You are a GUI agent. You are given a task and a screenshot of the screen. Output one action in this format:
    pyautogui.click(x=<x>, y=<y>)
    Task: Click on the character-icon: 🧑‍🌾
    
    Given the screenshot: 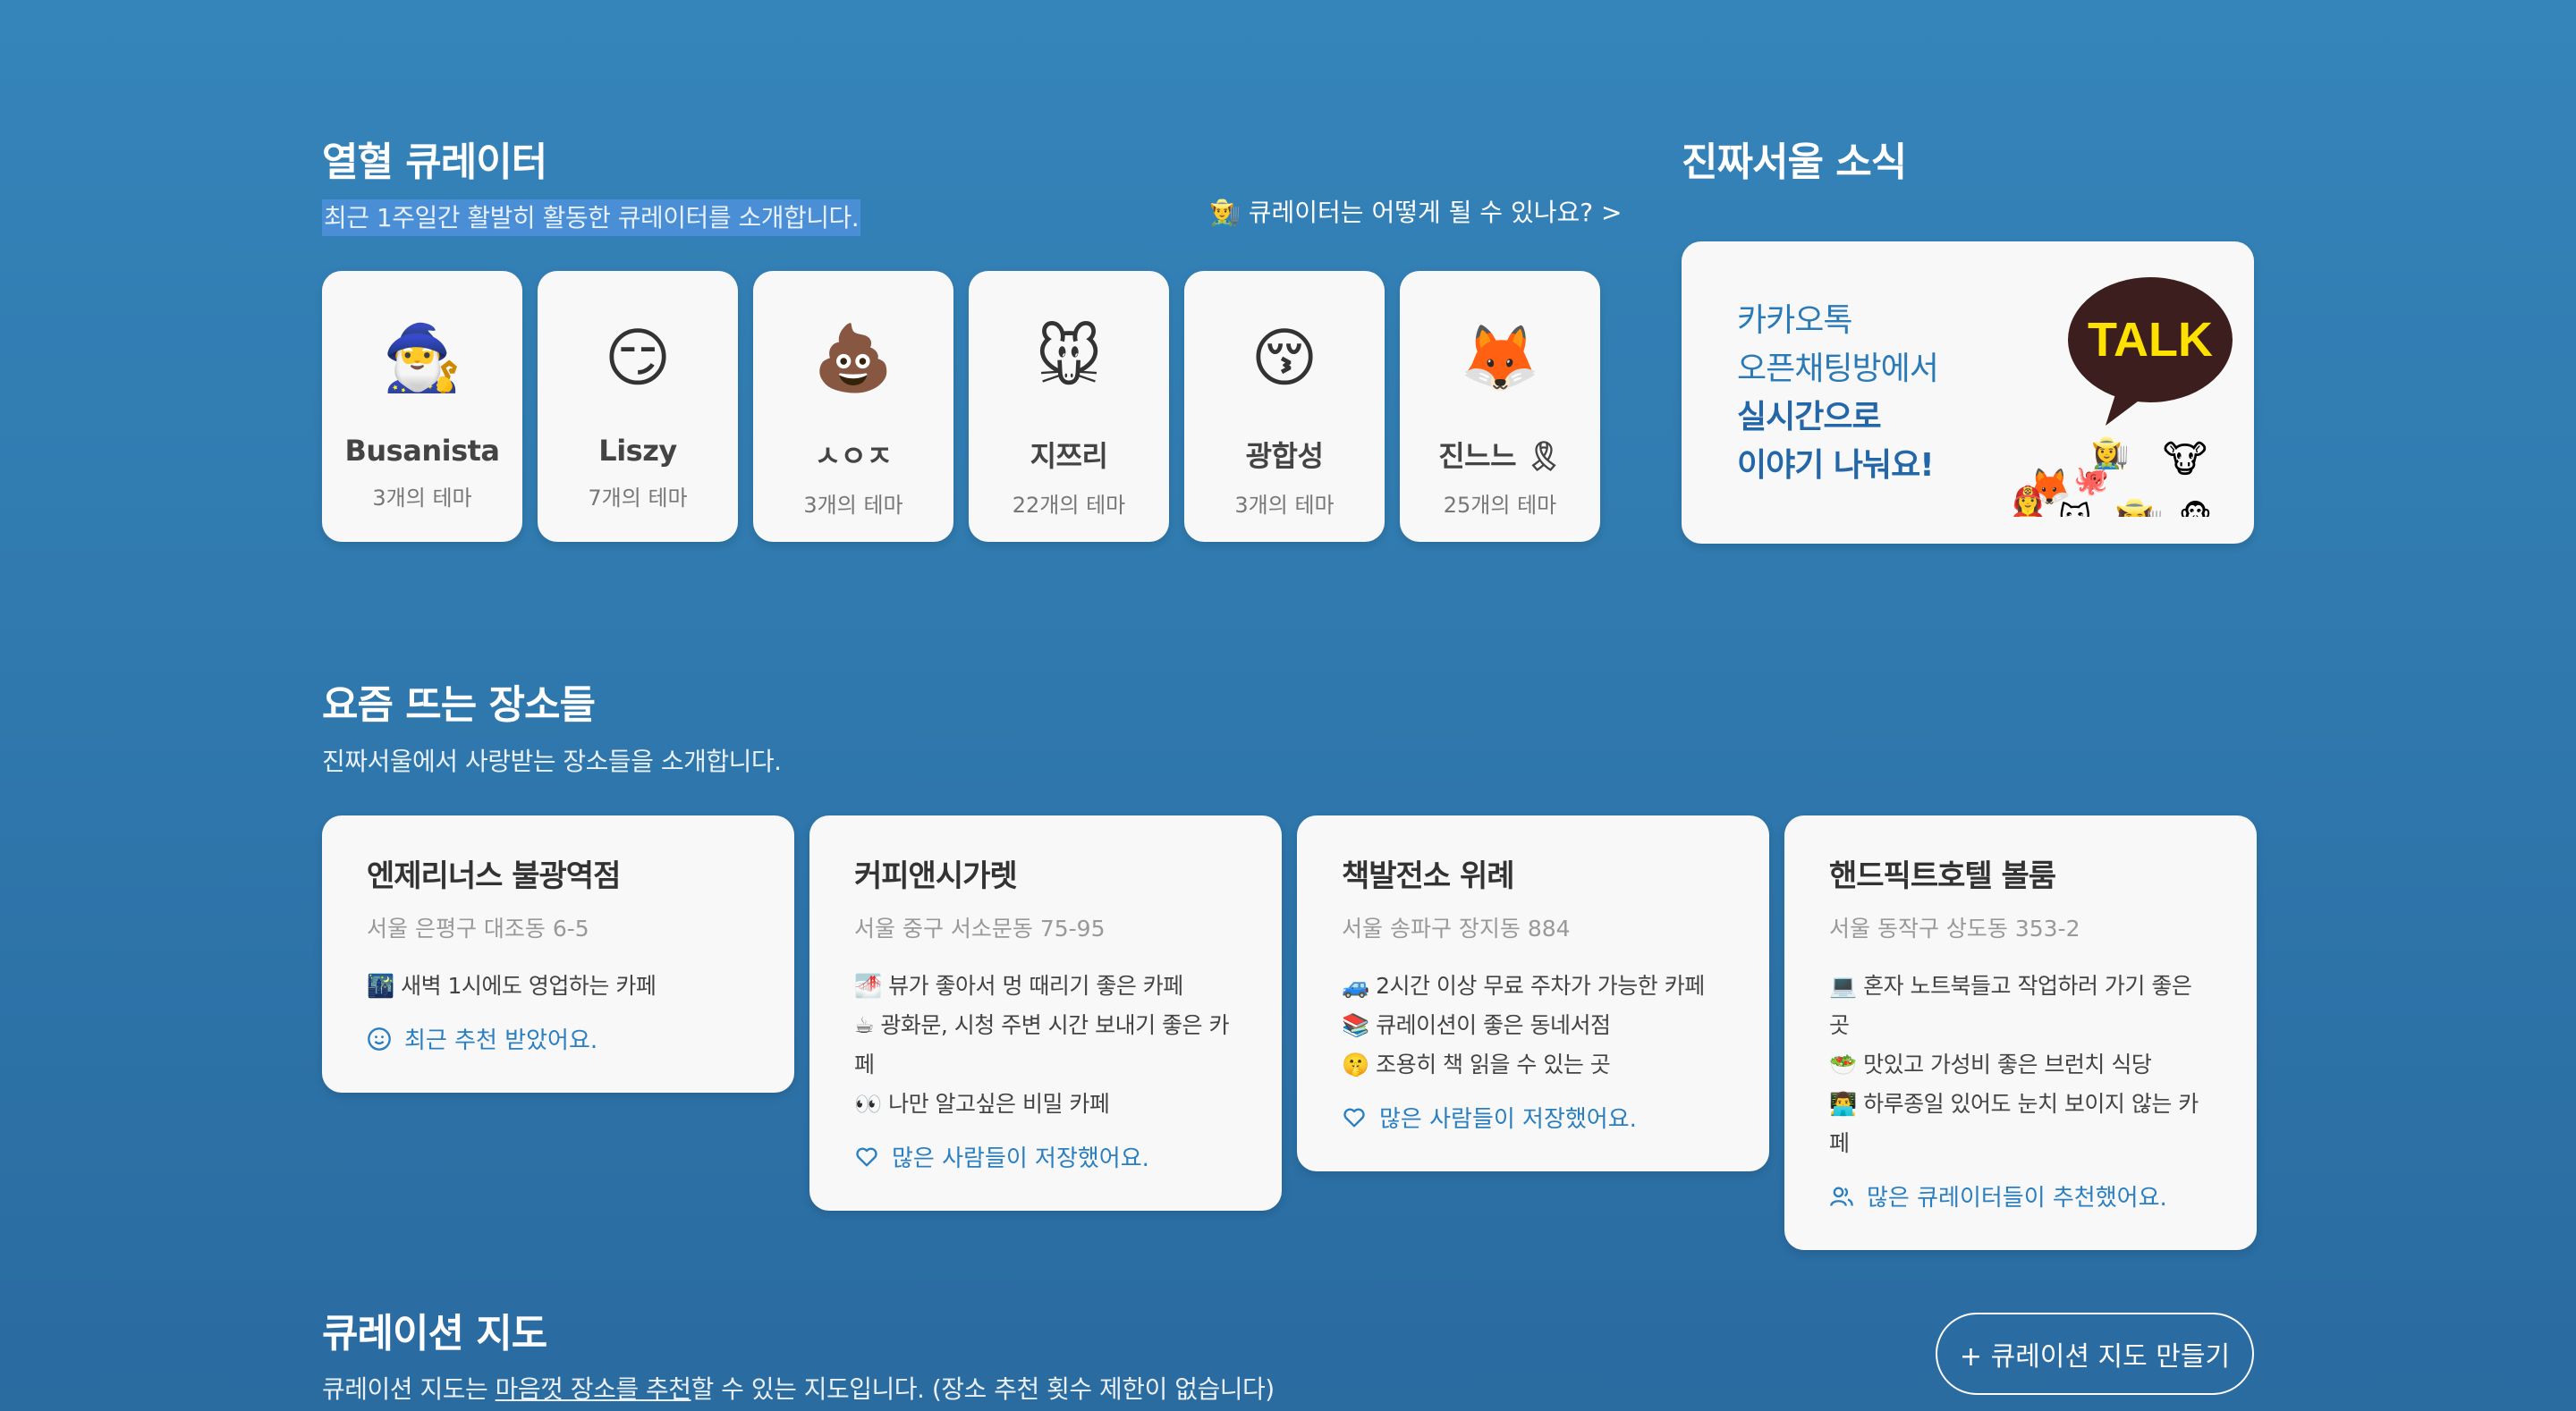 What is the action you would take?
    pyautogui.click(x=2138, y=507)
    